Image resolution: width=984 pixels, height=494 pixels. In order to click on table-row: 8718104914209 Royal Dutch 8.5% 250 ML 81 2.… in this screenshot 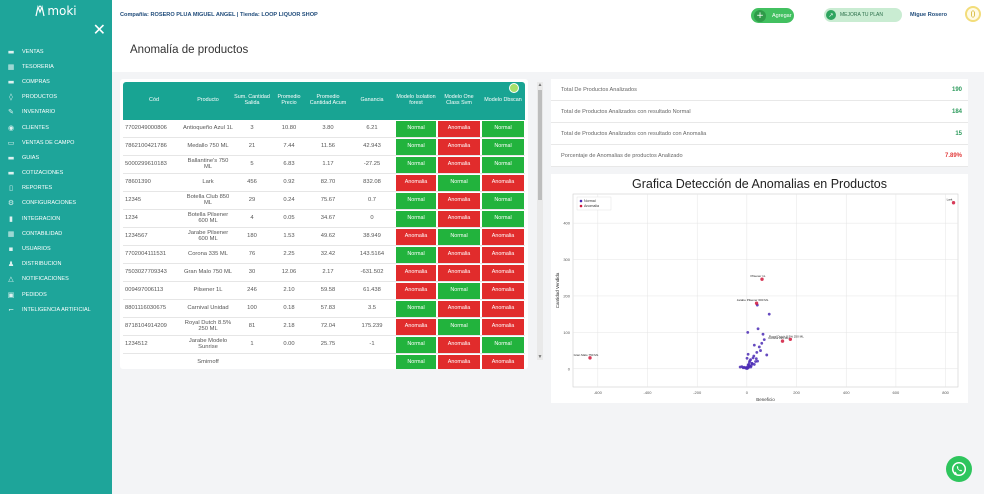, I will do `click(324, 327)`.